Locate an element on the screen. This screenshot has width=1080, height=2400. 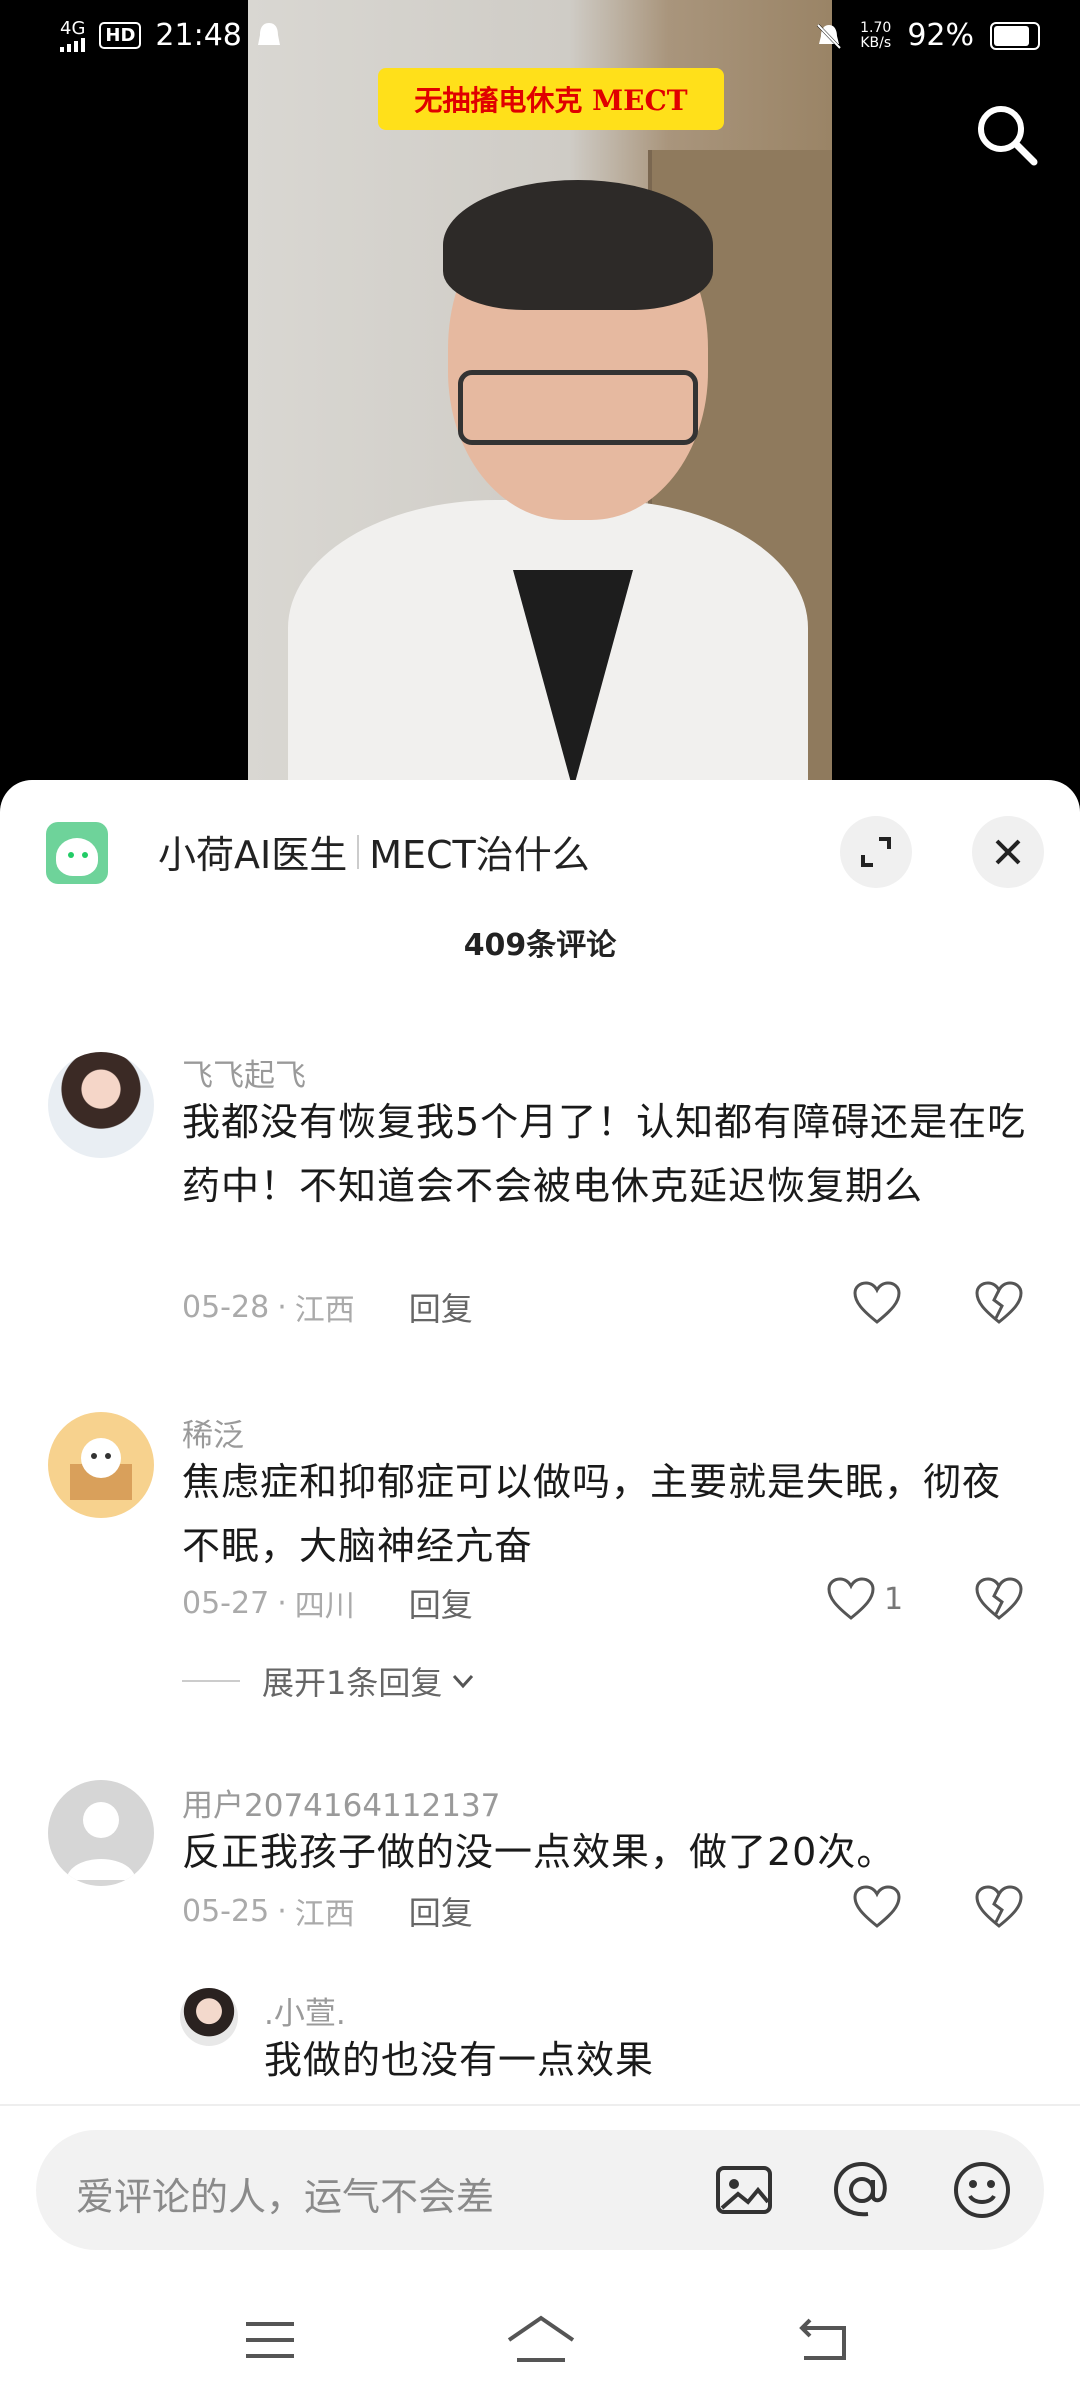
comment-date: 05-25 is located at coordinates (226, 1911).